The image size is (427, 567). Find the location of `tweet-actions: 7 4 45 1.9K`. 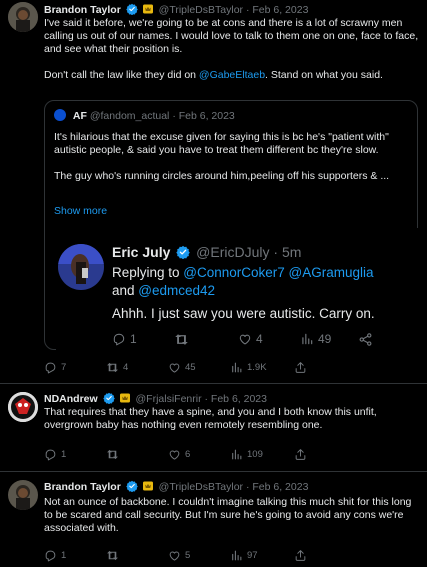

tweet-actions: 7 4 45 1.9K is located at coordinates (232, 368).